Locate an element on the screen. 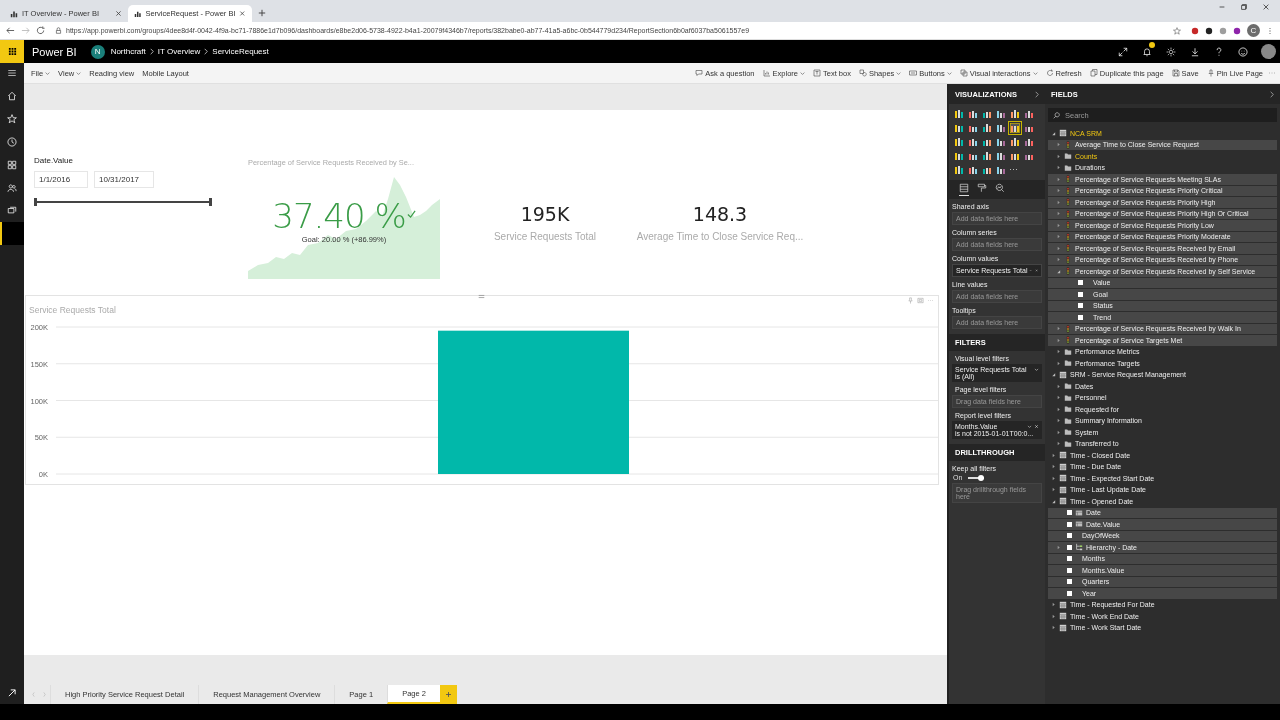  clock-icon is located at coordinates (12, 141).